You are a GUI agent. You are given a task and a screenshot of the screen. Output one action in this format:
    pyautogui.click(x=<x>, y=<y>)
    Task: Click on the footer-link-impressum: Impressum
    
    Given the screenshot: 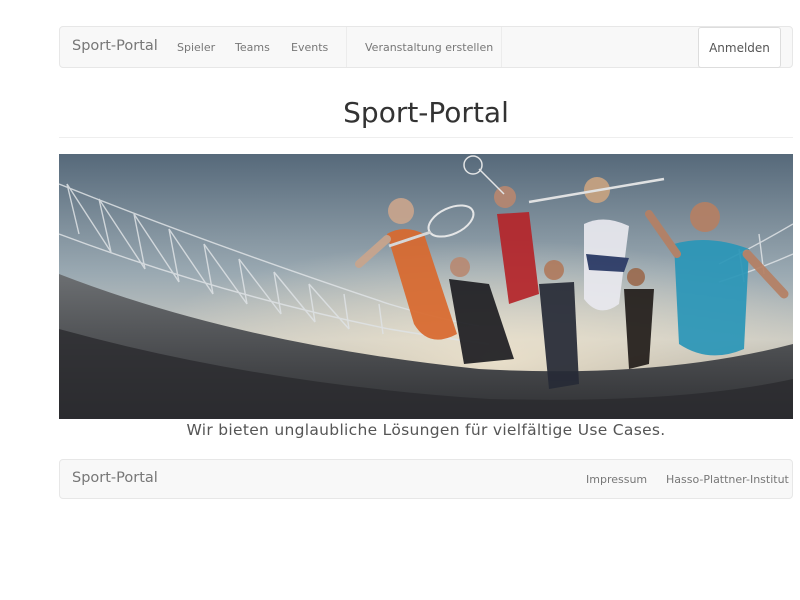 What is the action you would take?
    pyautogui.click(x=616, y=479)
    